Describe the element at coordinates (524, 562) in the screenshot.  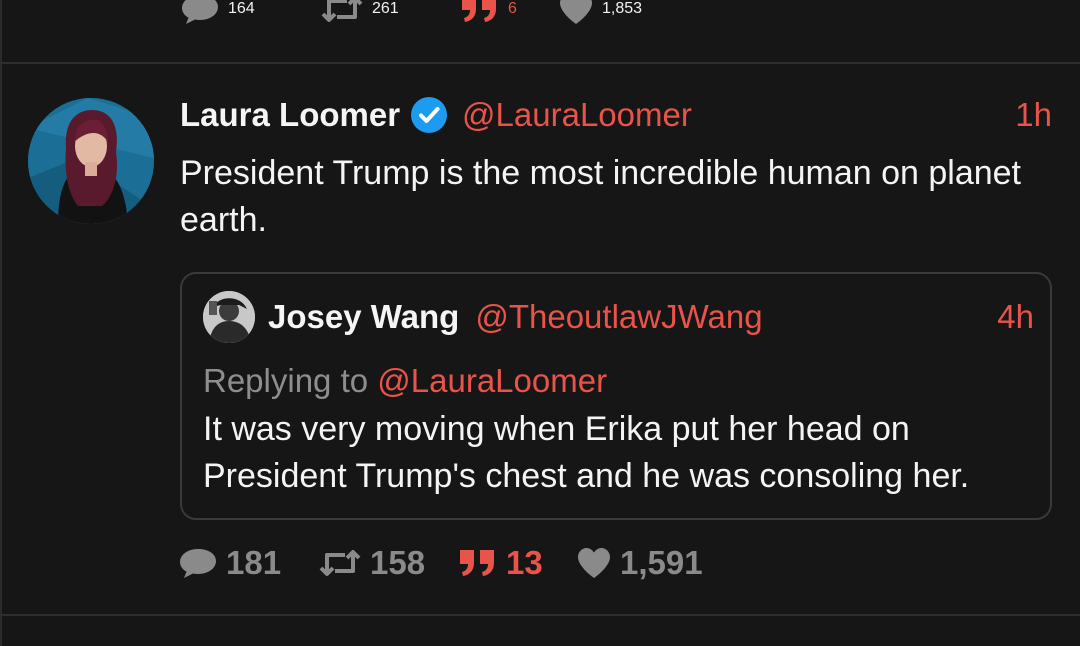
I see `quote-count: 13` at that location.